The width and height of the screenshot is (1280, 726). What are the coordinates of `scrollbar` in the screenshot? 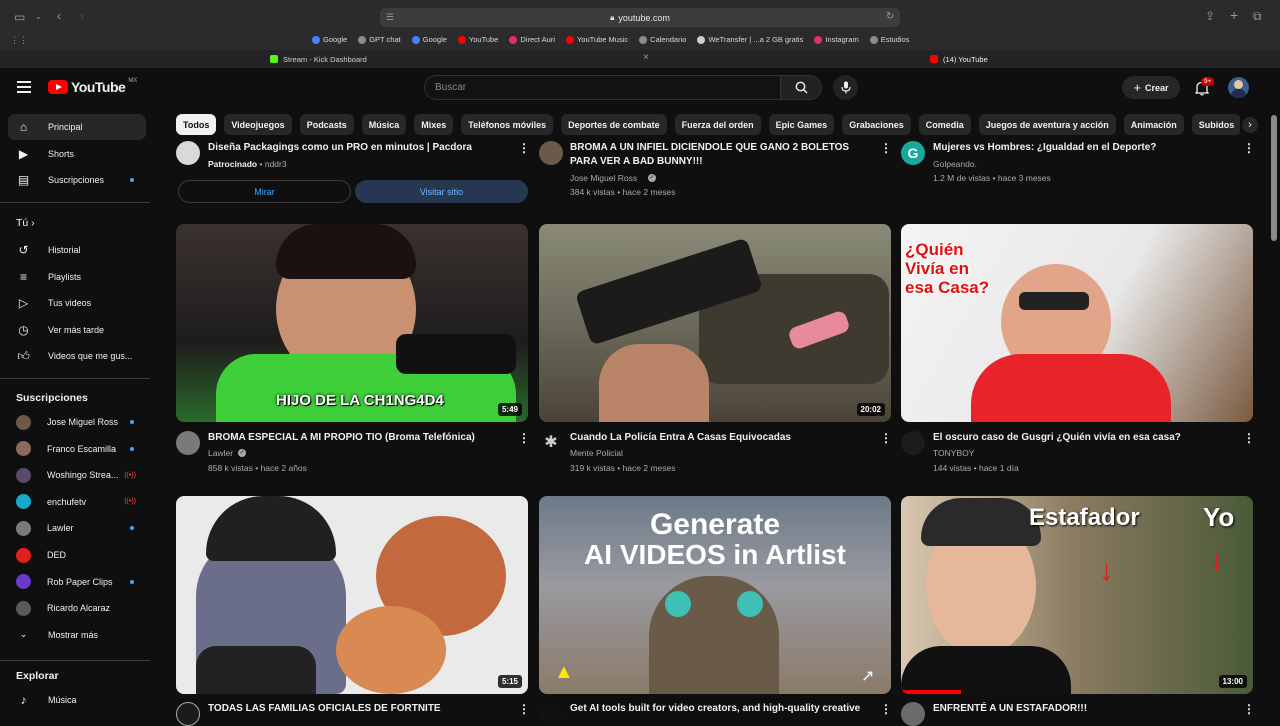 It's located at (1274, 178).